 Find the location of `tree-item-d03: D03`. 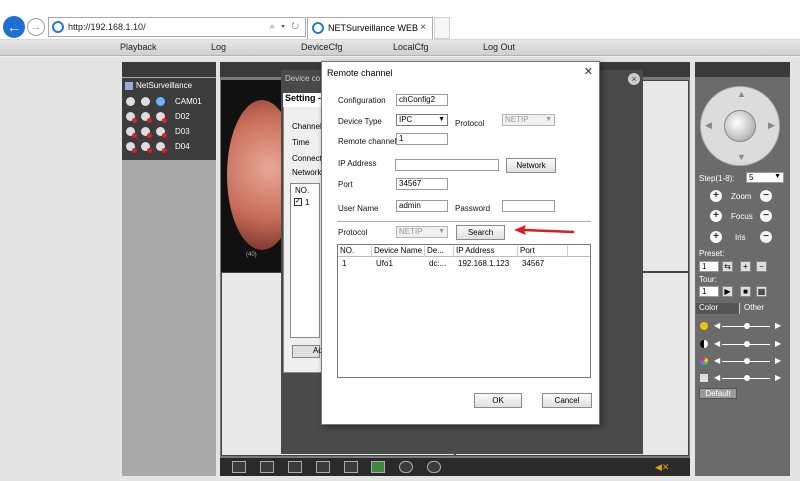

tree-item-d03: D03 is located at coordinates (158, 133).